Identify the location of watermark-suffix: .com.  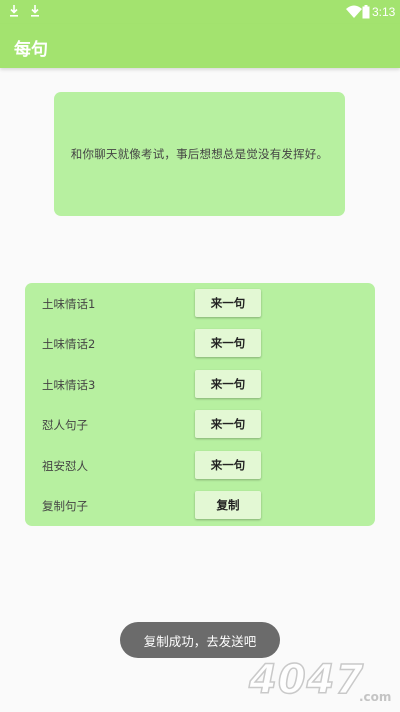
(375, 697).